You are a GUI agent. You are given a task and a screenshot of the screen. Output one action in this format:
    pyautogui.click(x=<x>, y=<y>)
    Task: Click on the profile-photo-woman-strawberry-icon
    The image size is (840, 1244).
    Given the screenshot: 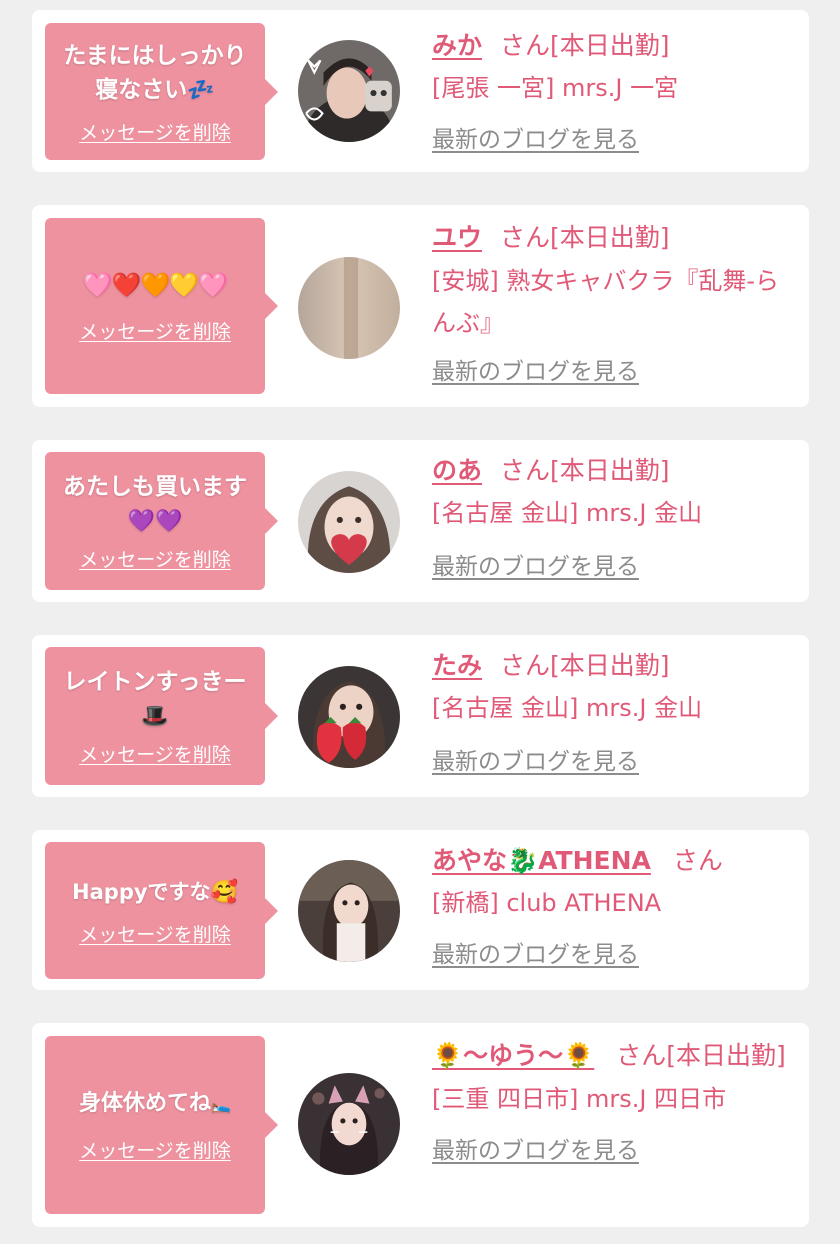 What is the action you would take?
    pyautogui.click(x=349, y=717)
    